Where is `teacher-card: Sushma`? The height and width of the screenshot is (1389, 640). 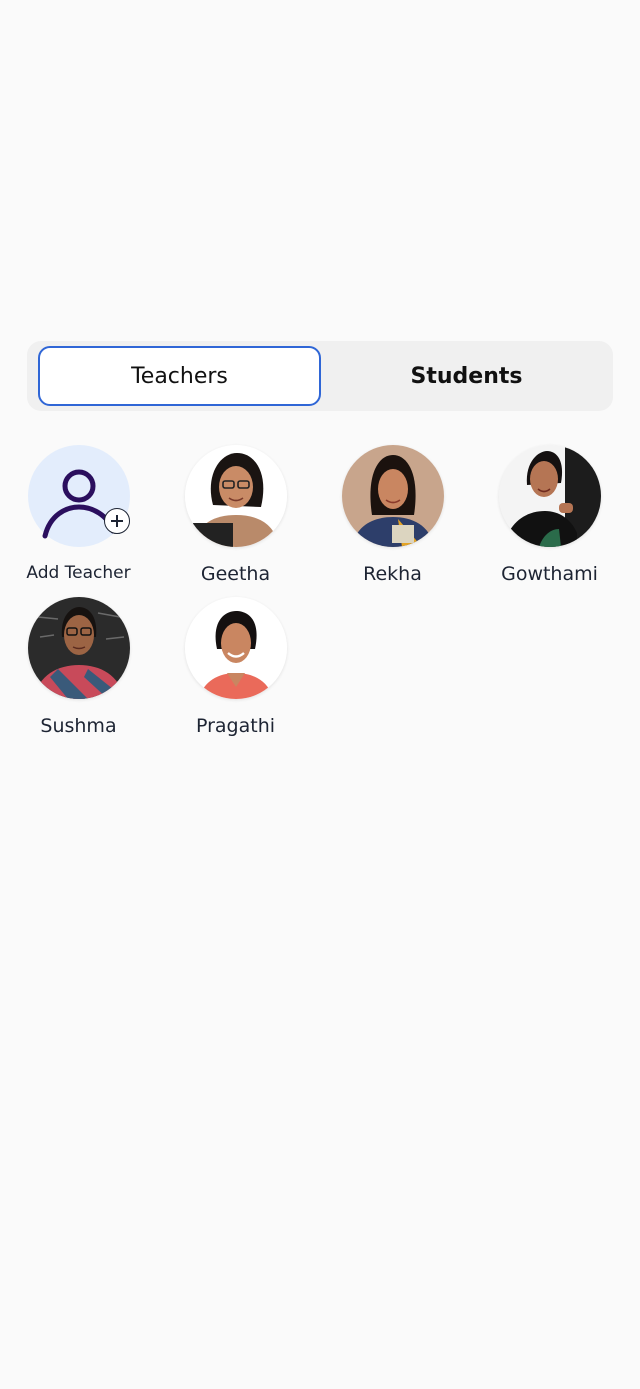
teacher-card: Sushma is located at coordinates (78, 667).